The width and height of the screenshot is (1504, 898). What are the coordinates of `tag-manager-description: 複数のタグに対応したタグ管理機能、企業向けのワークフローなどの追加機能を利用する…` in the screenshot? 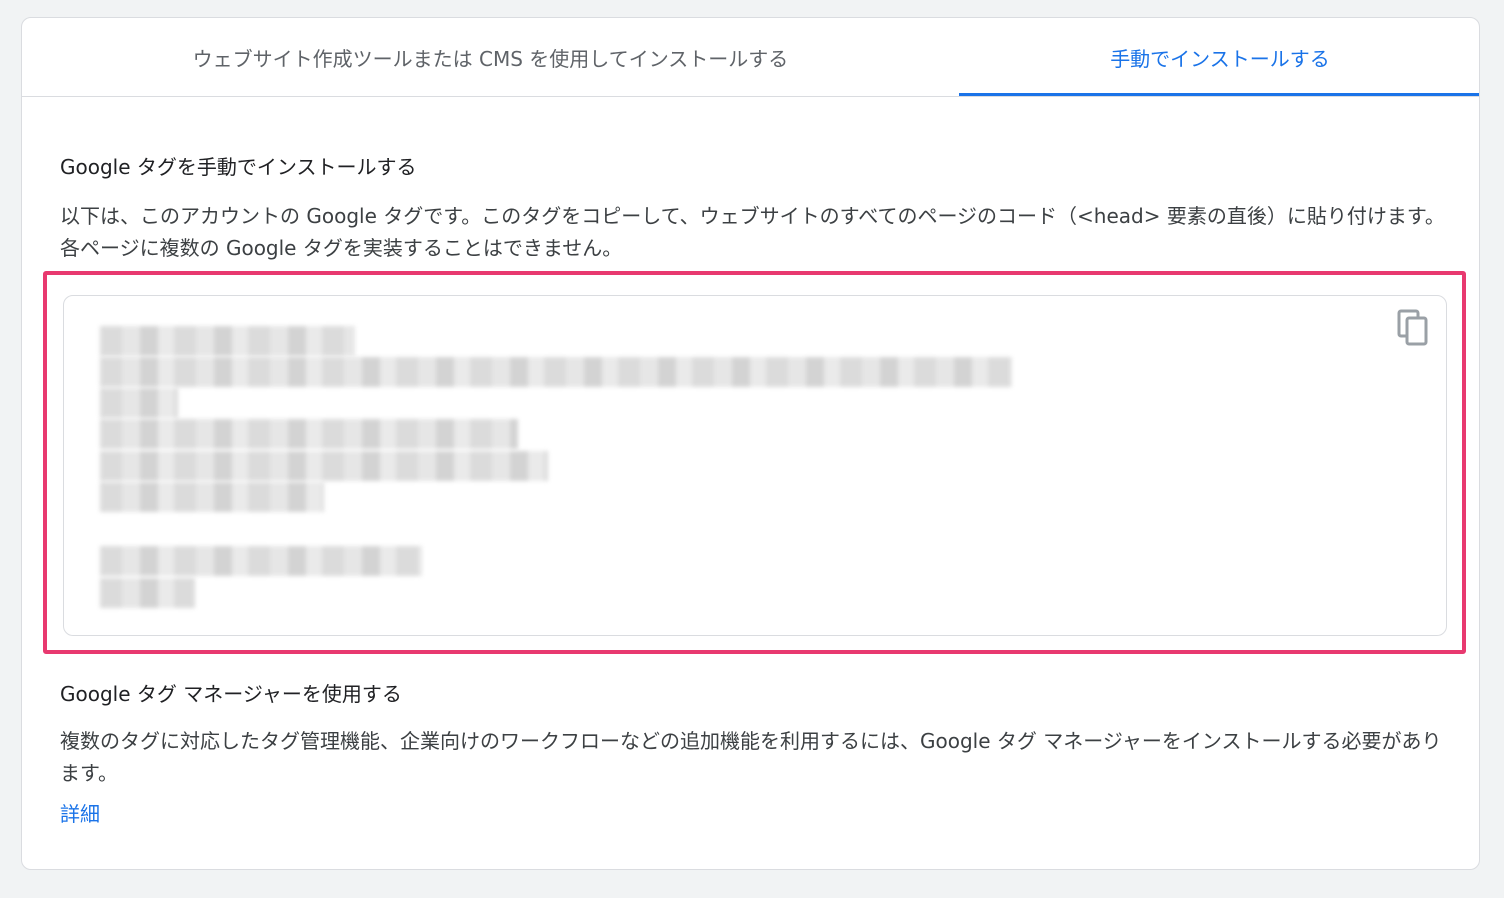 It's located at (751, 757).